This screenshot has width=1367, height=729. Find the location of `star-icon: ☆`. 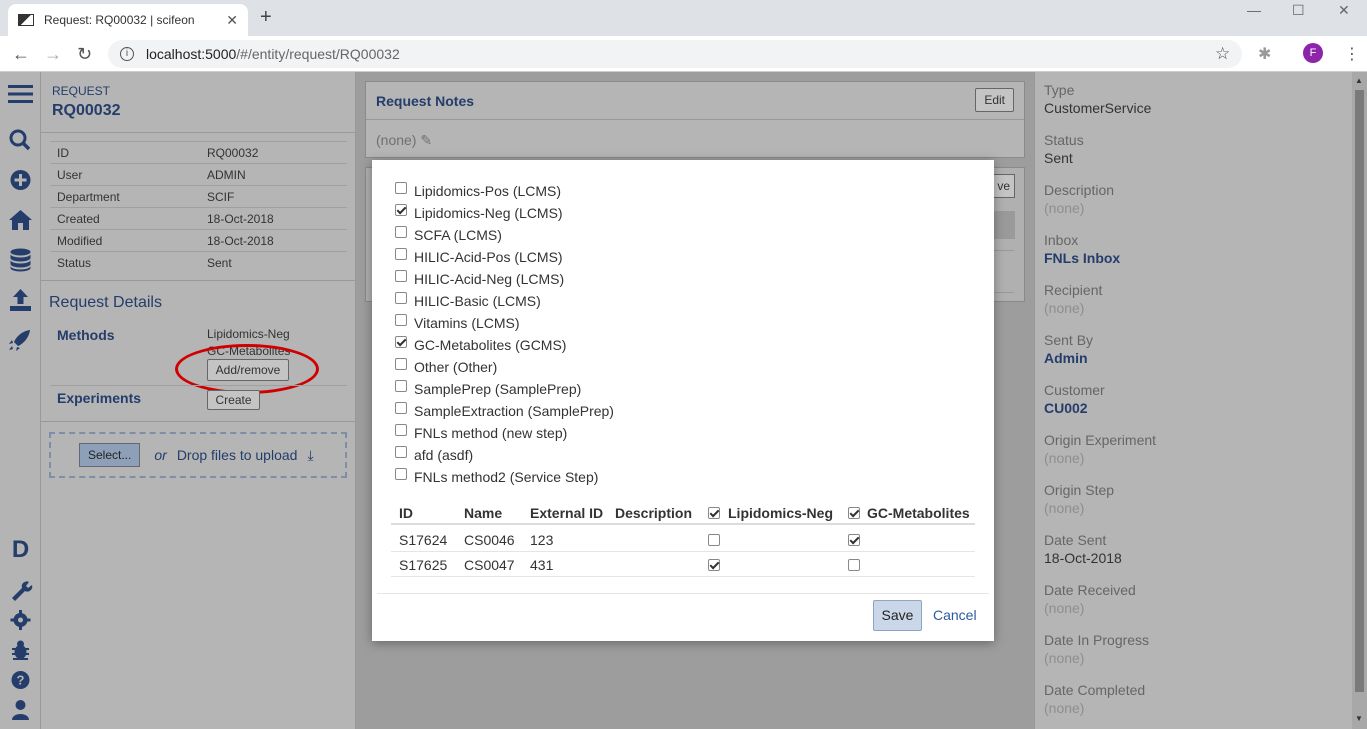

star-icon: ☆ is located at coordinates (1222, 54).